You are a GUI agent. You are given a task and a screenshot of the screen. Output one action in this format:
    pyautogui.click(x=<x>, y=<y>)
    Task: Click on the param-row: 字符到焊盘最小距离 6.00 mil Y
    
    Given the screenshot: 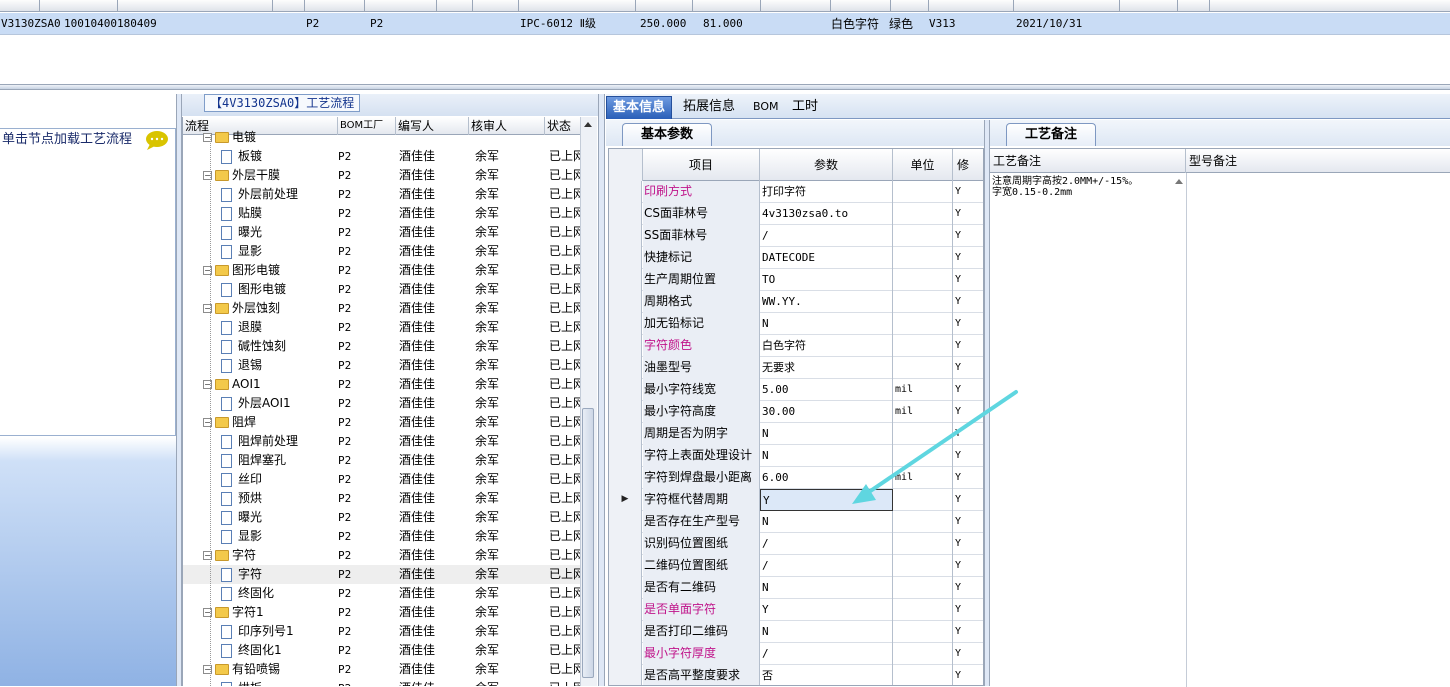 What is the action you would take?
    pyautogui.click(x=796, y=478)
    